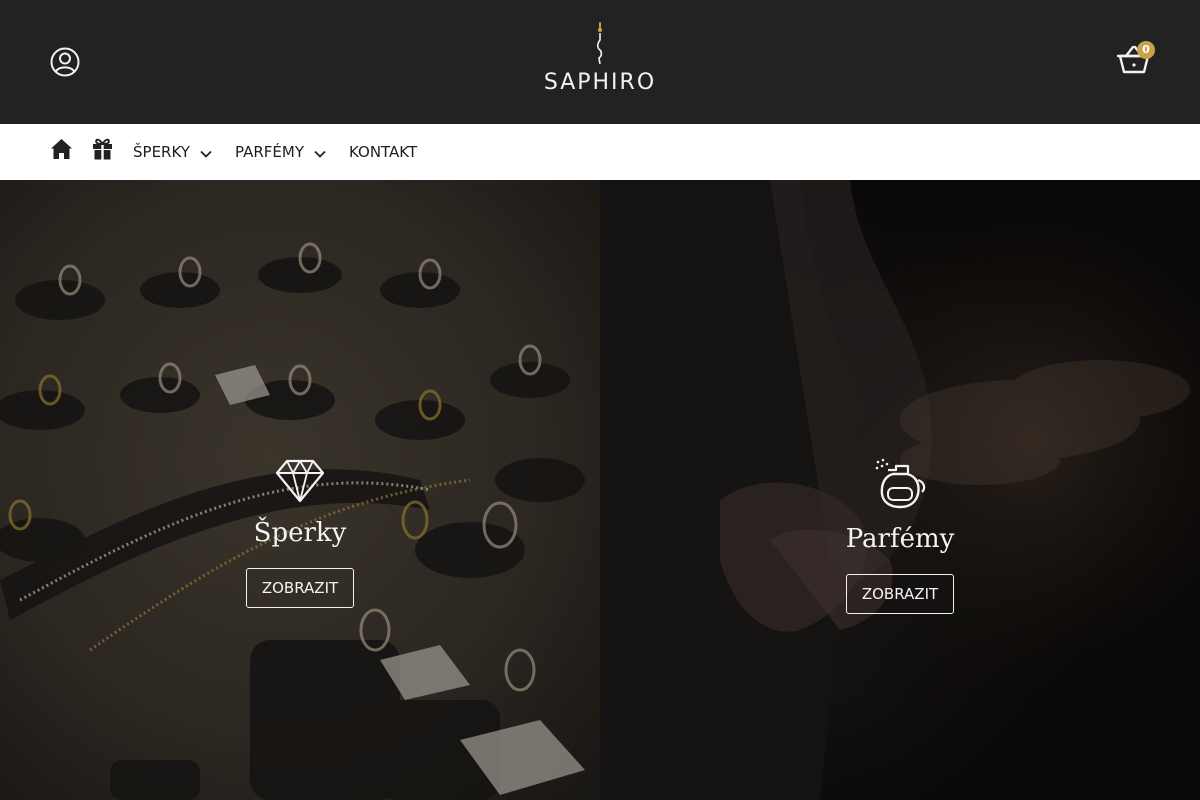  What do you see at coordinates (1146, 50) in the screenshot?
I see `cart-count-badge: 0` at bounding box center [1146, 50].